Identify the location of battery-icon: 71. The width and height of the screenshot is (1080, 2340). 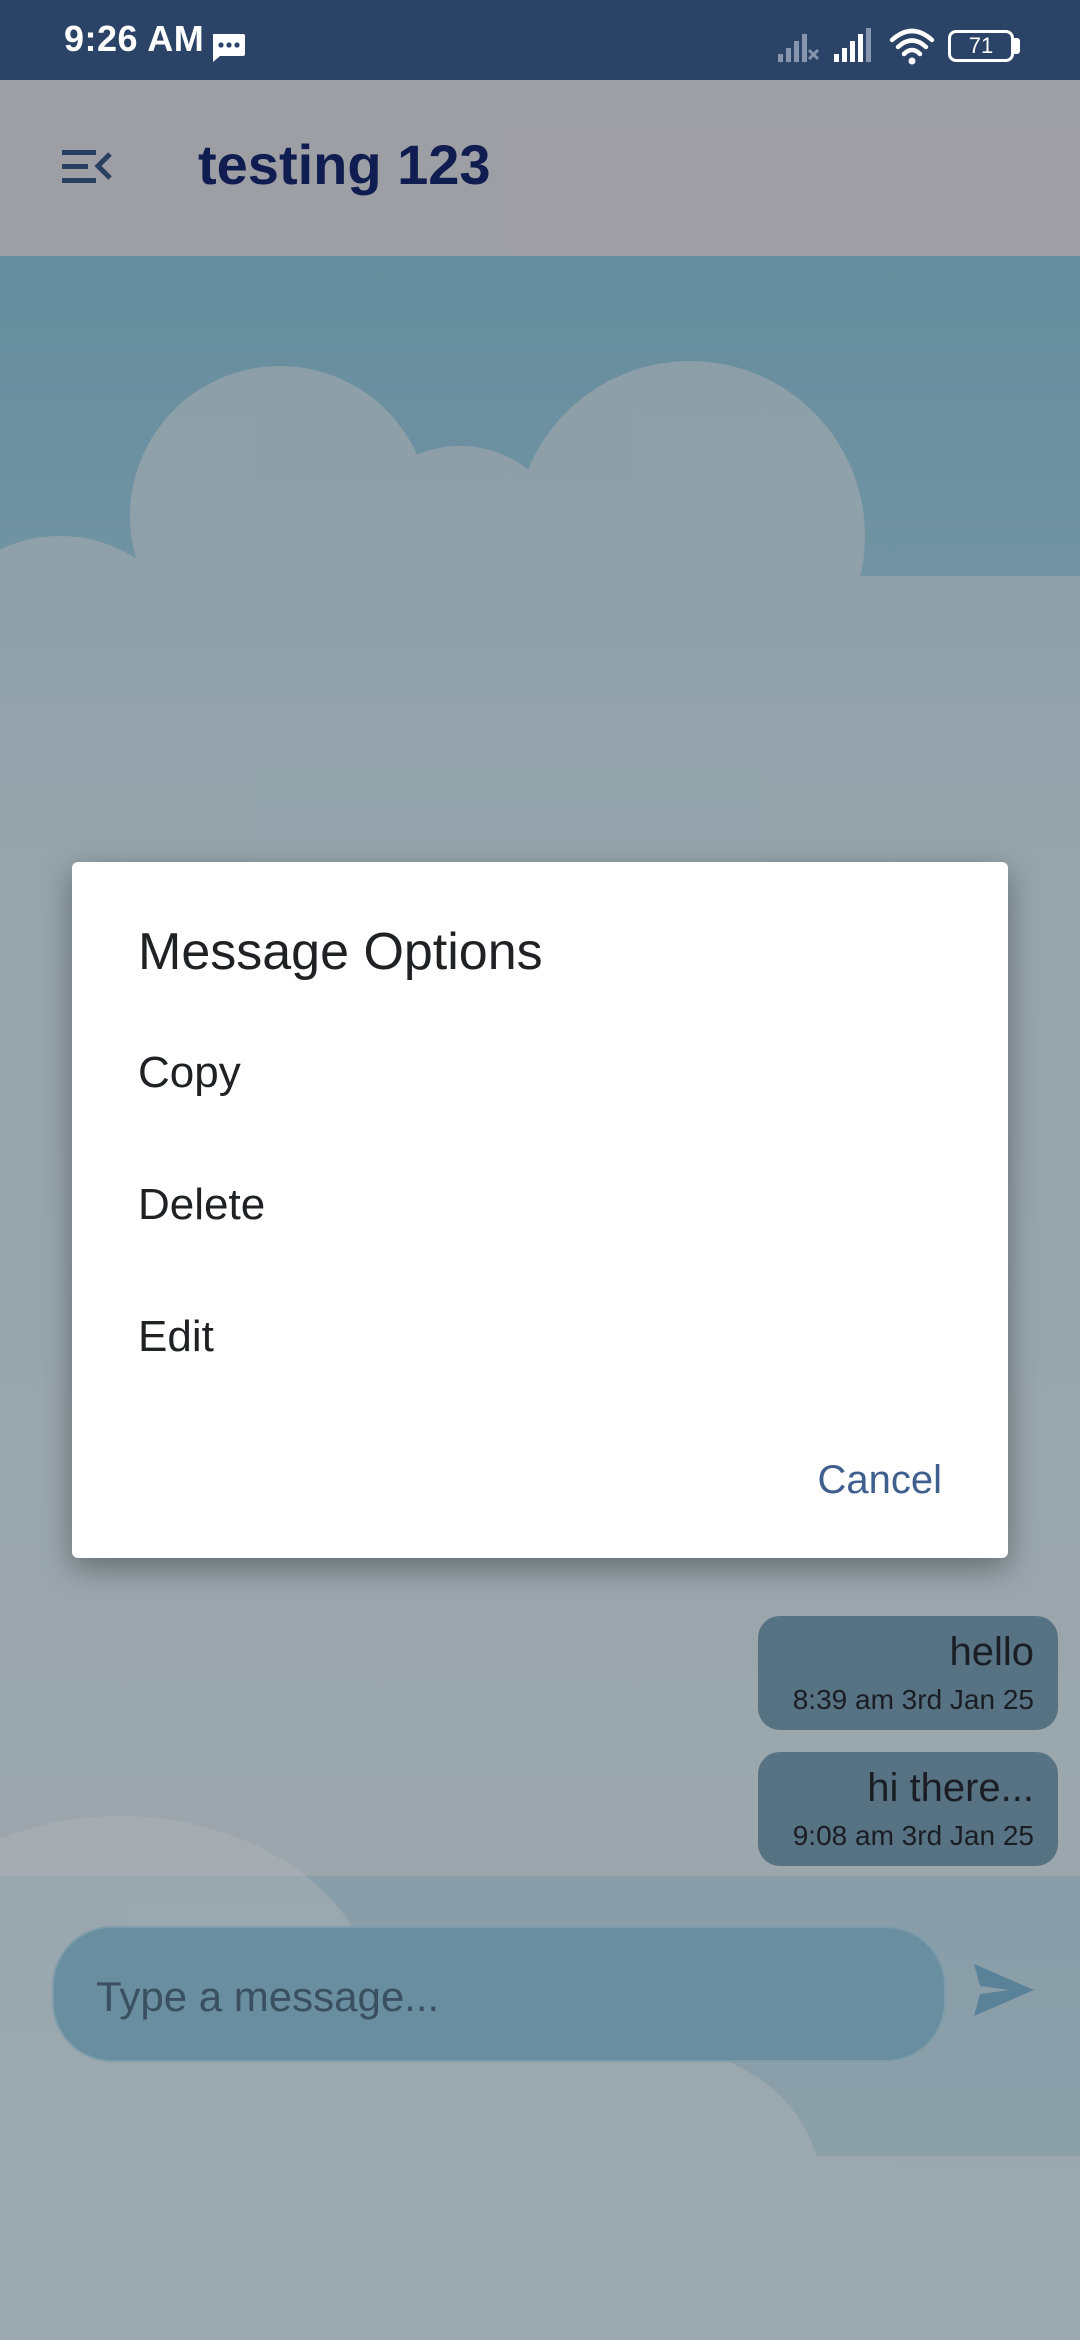
(981, 46).